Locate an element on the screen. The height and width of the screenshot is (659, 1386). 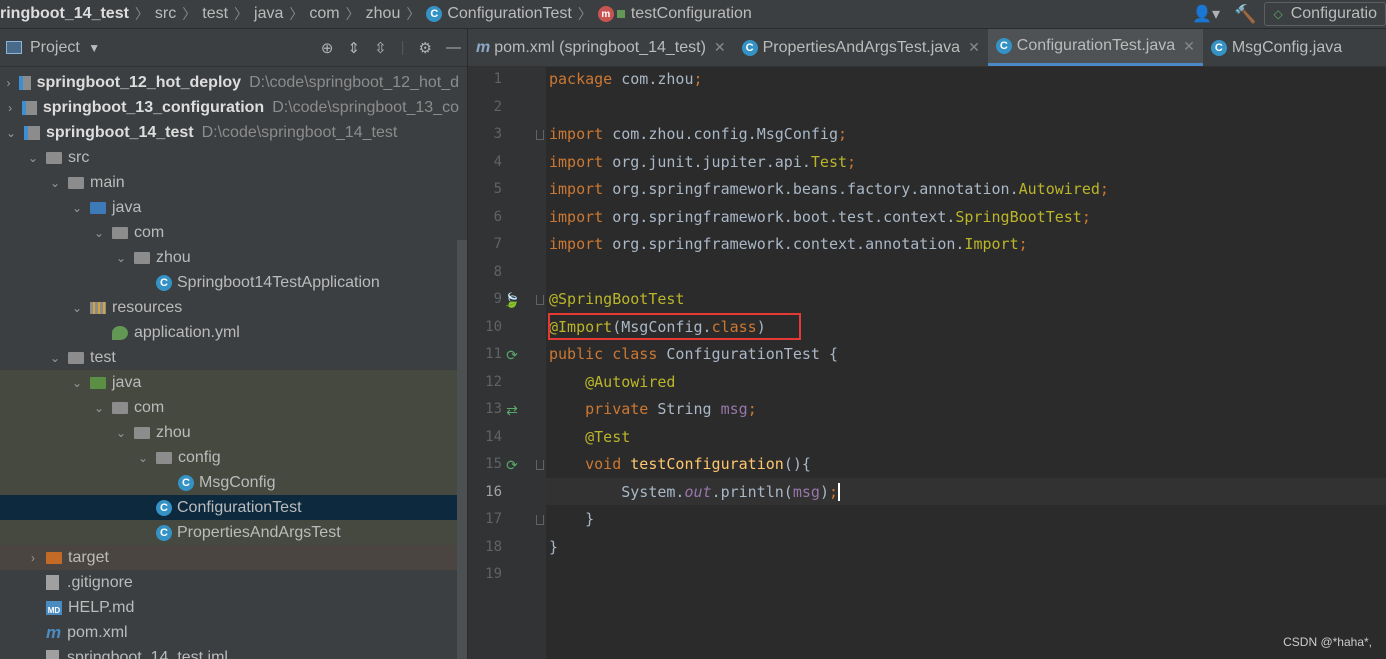
editor-tab: C ConfigurationTest.java ✕ is located at coordinates (1095, 47).